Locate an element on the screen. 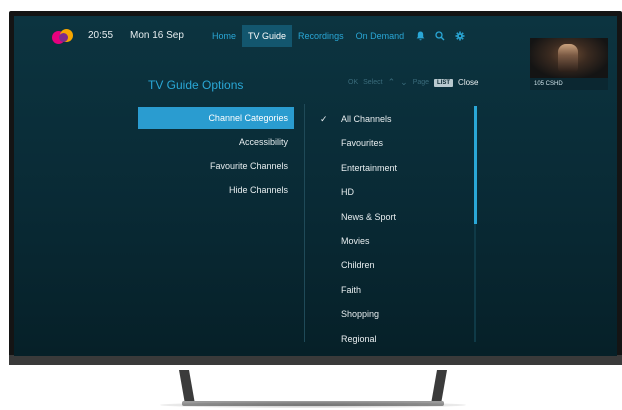 The height and width of the screenshot is (410, 622). category-item: HD is located at coordinates (395, 192).